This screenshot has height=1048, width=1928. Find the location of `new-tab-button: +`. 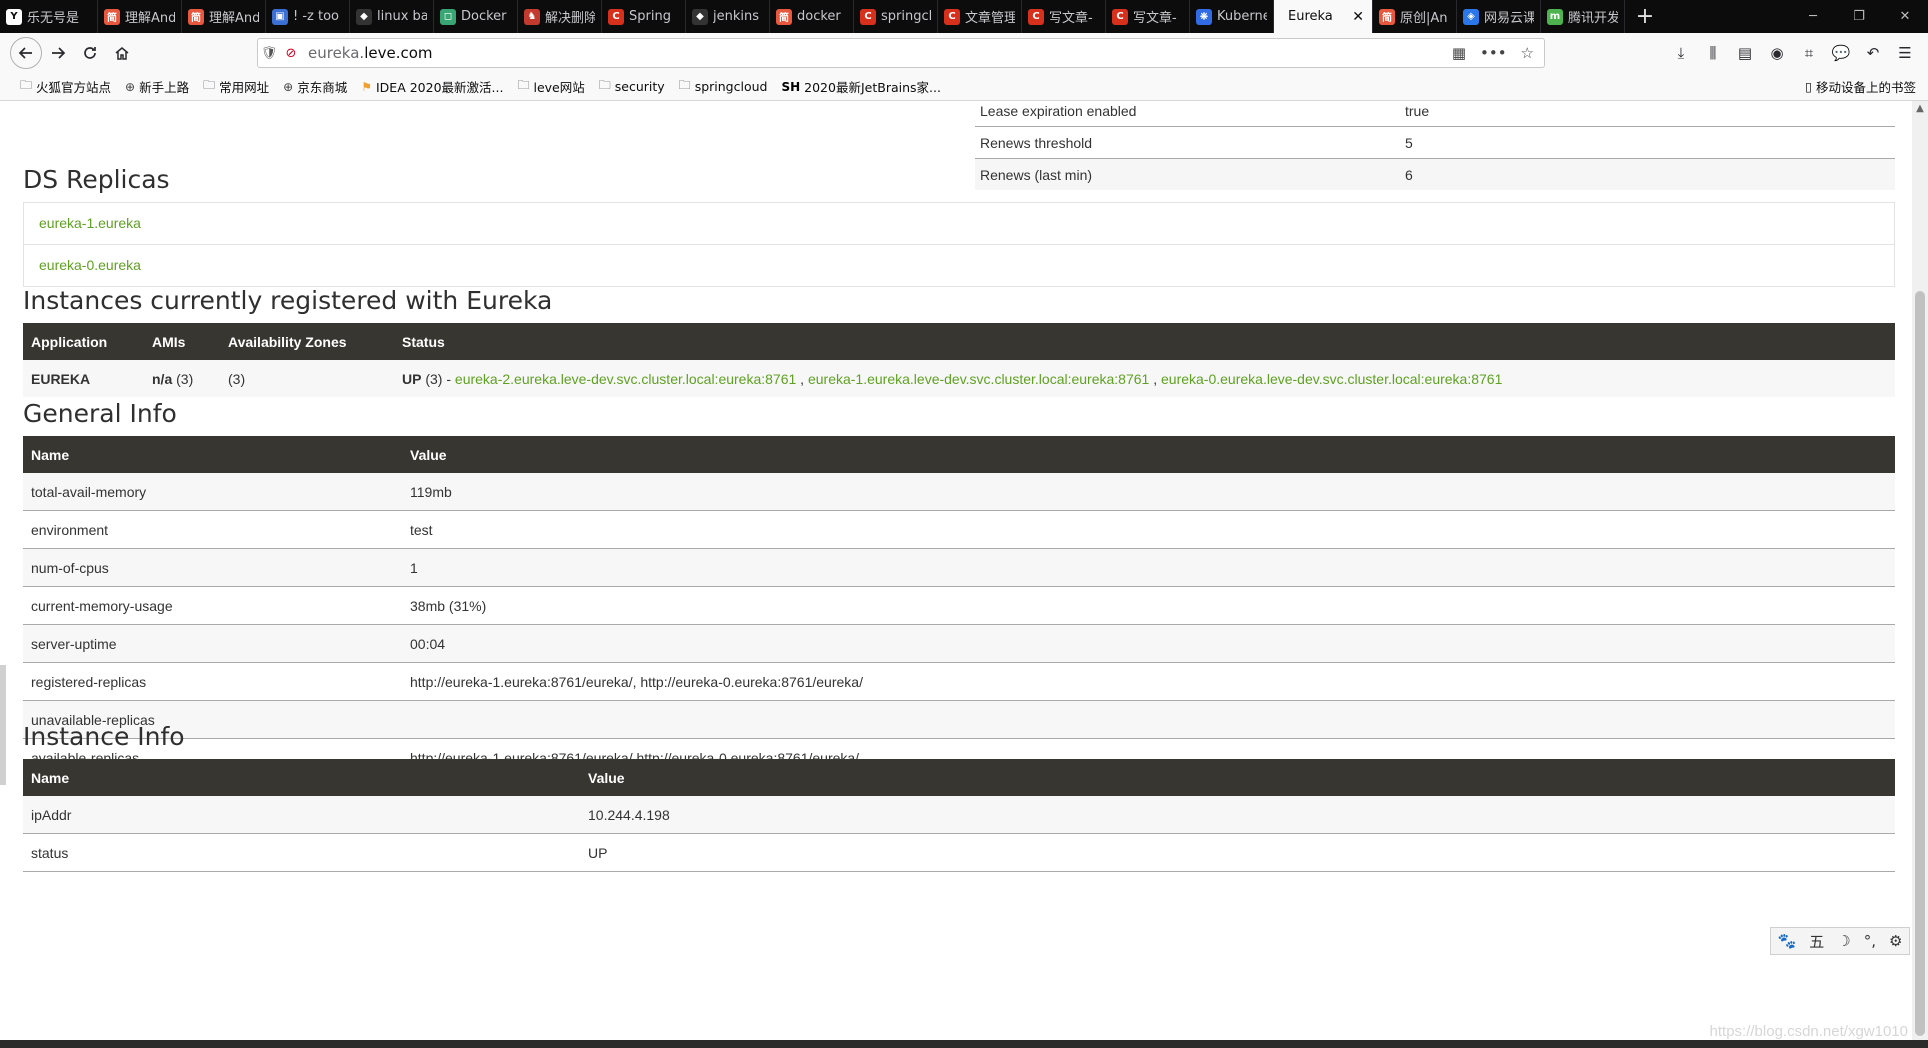

new-tab-button: + is located at coordinates (1645, 16).